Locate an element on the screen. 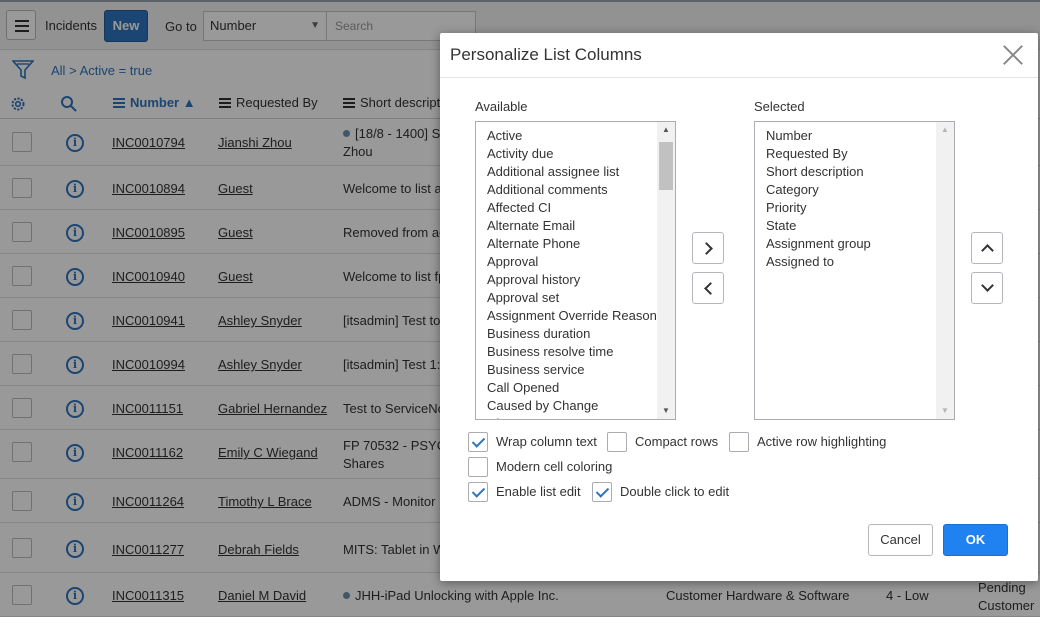 Image resolution: width=1040 pixels, height=617 pixels. enable-list-edit-checkbox is located at coordinates (478, 492).